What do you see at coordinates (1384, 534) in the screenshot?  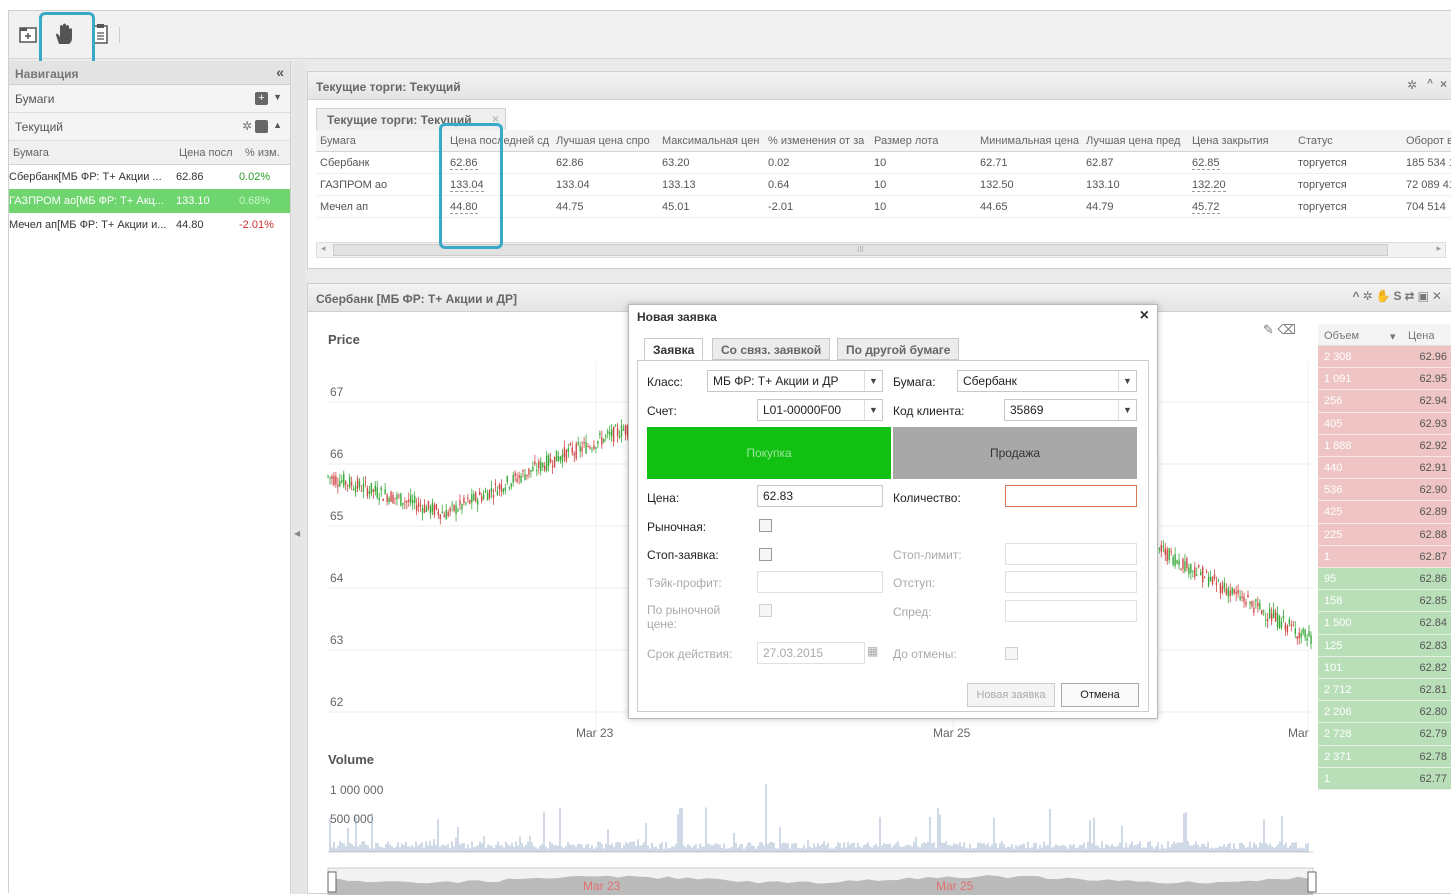 I see `ask-row: 225 62.88` at bounding box center [1384, 534].